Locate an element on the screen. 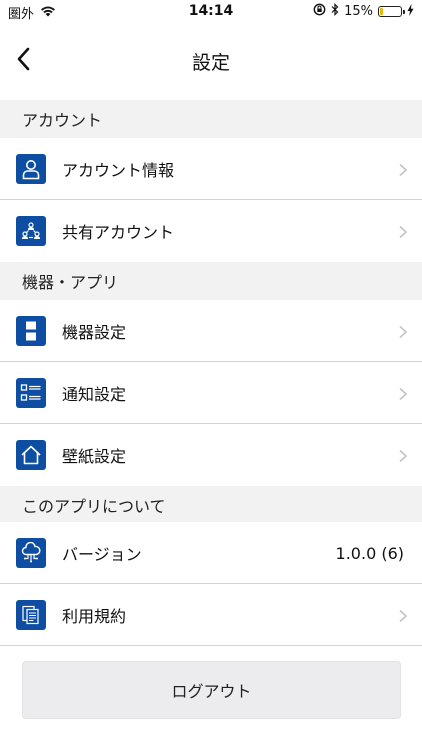 The height and width of the screenshot is (750, 422). divider is located at coordinates (211, 645).